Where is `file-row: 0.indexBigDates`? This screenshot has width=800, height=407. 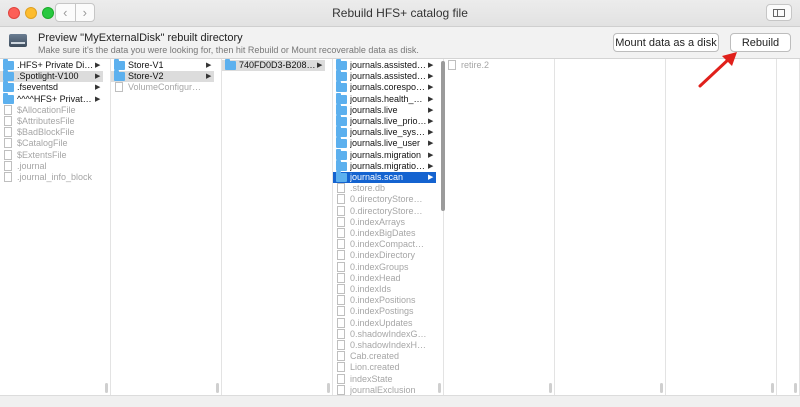 file-row: 0.indexBigDates is located at coordinates (384, 233).